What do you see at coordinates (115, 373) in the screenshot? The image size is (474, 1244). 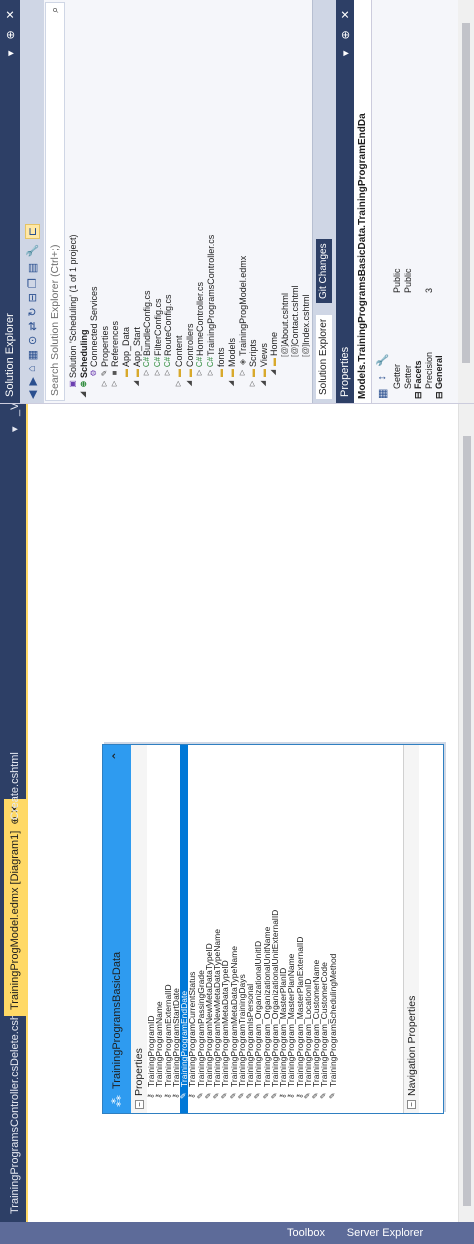 I see `file-icon: ■` at bounding box center [115, 373].